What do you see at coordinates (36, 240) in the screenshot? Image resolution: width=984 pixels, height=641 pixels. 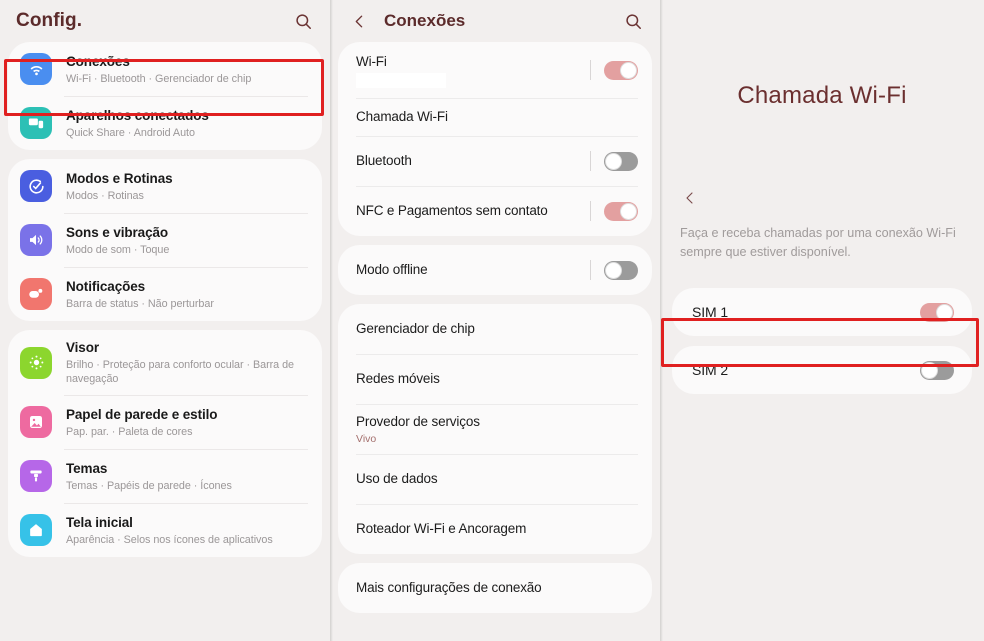 I see `sound-vibration-icon` at bounding box center [36, 240].